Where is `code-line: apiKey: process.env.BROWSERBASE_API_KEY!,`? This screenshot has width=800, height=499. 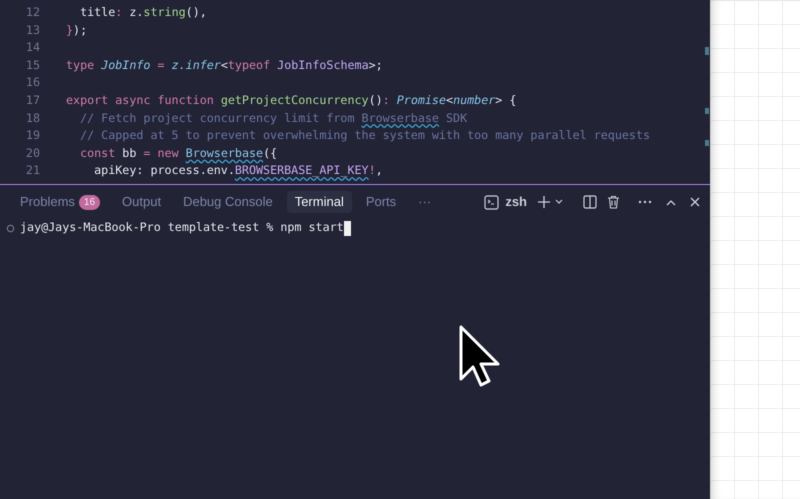
code-line: apiKey: process.env.BROWSERBASE_API_KEY!, is located at coordinates (238, 171).